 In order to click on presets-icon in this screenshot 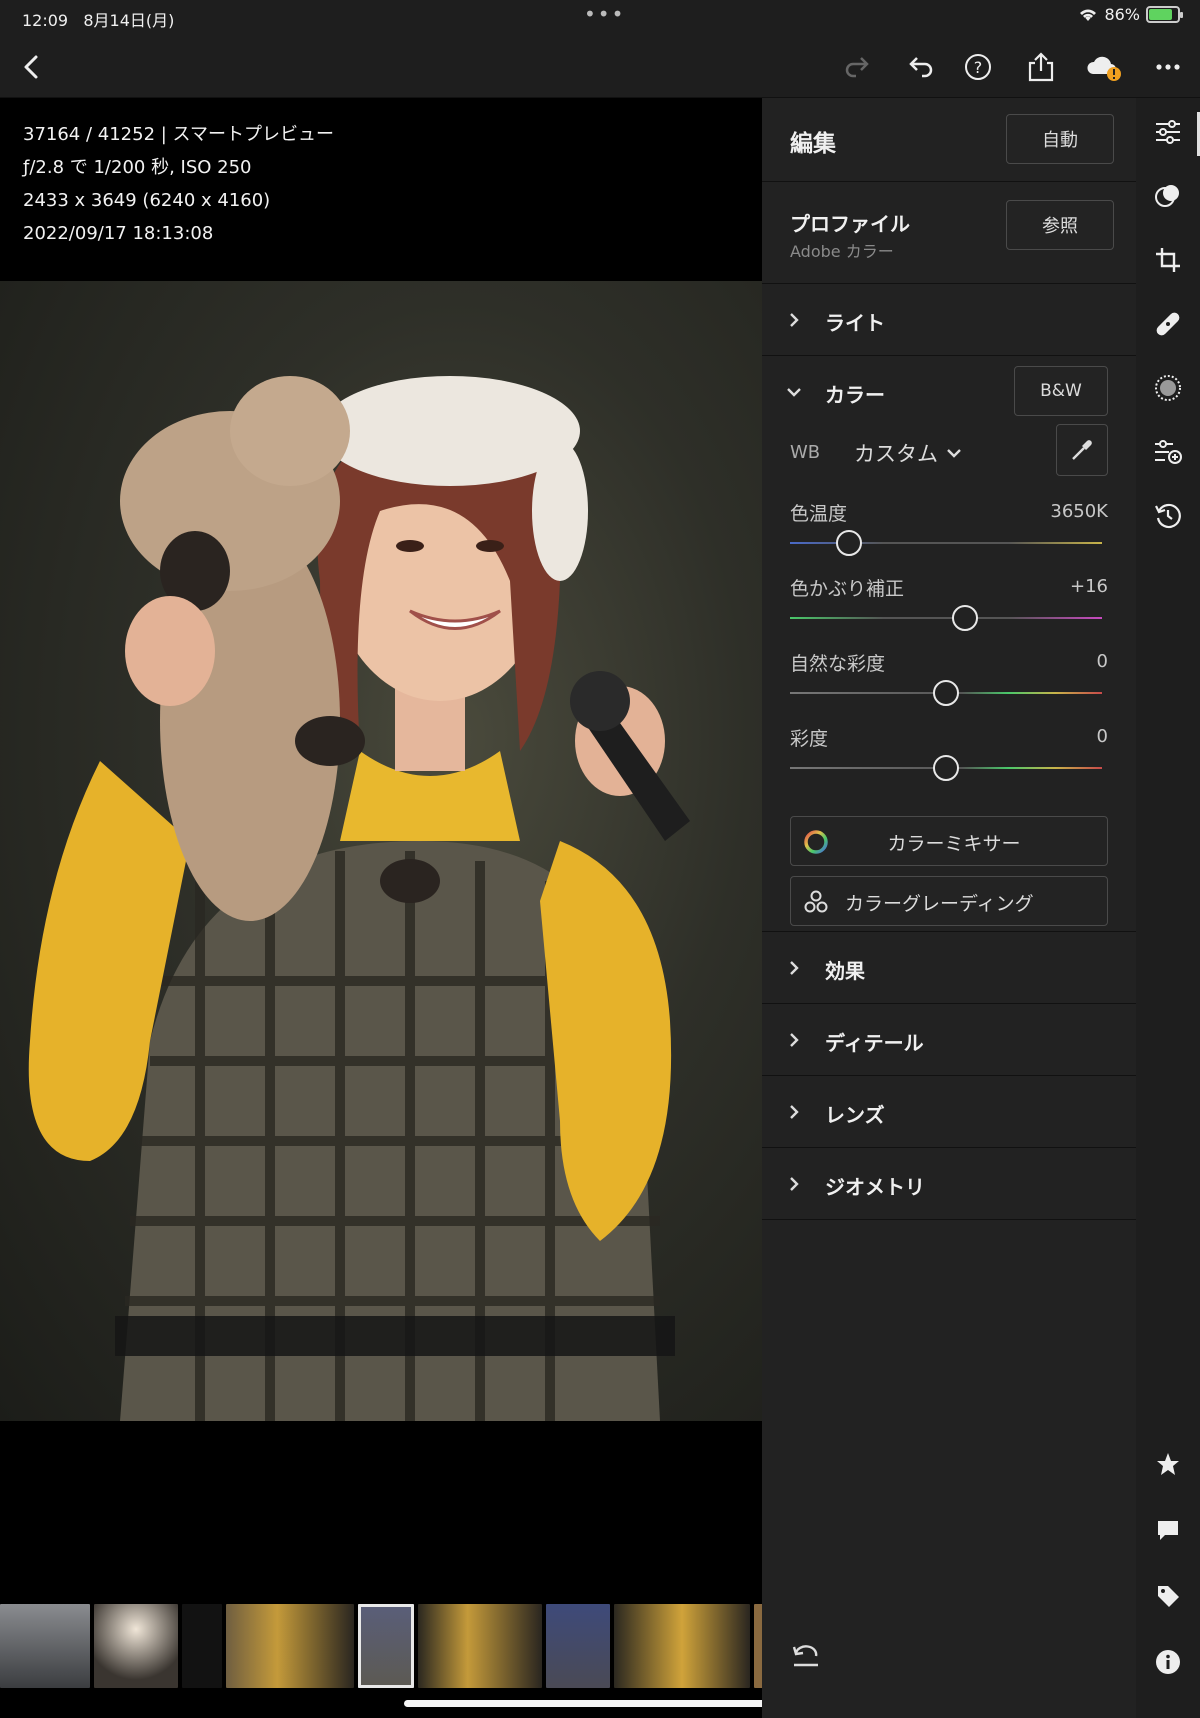, I will do `click(1168, 196)`.